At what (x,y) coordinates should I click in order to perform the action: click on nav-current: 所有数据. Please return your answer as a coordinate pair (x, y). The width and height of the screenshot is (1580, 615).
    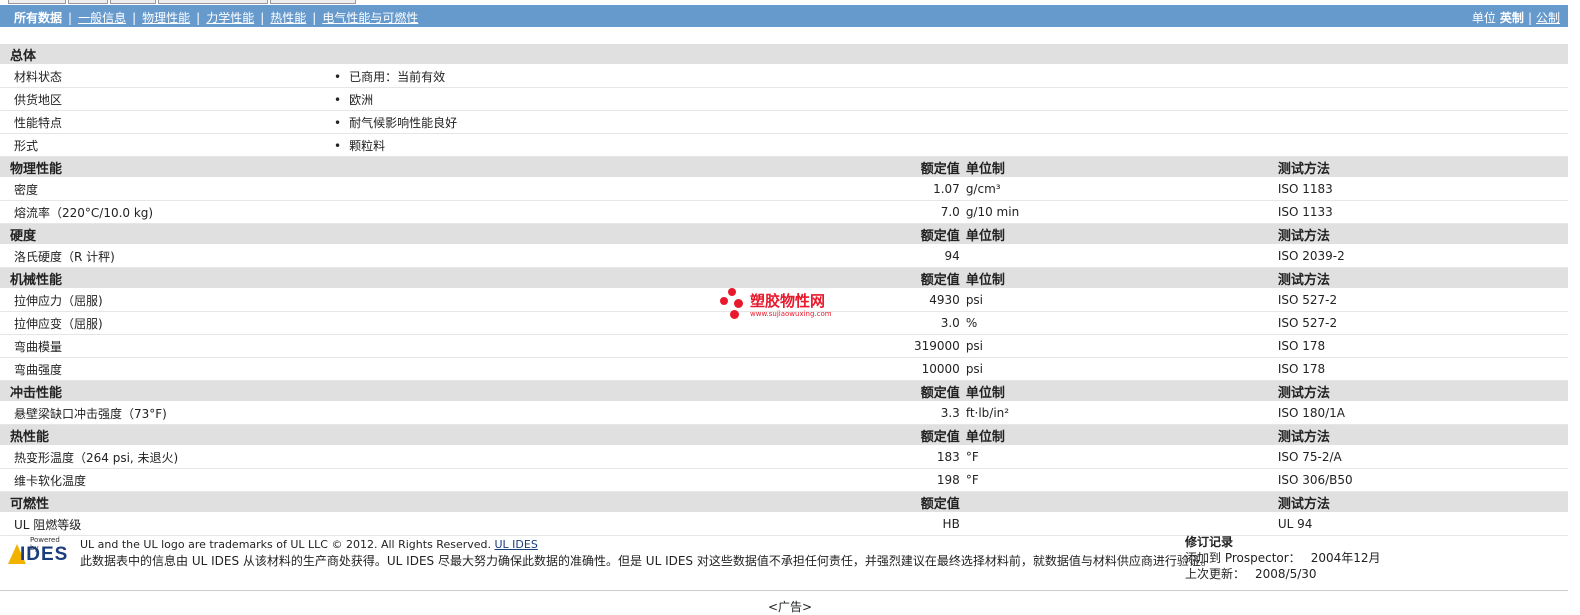
    Looking at the image, I should click on (38, 18).